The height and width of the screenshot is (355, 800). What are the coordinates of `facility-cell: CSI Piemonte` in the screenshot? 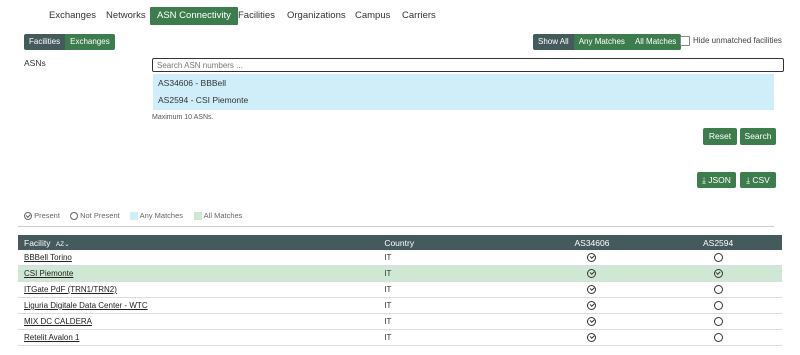 It's located at (198, 273).